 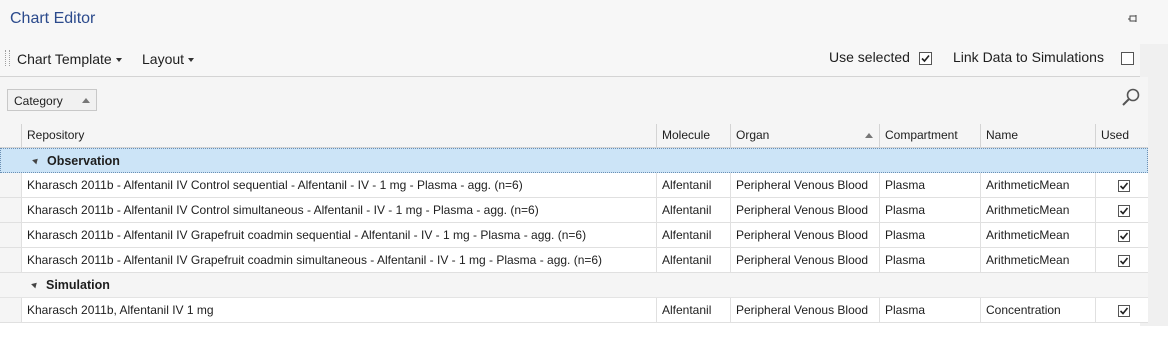 I want to click on group-by-panel: Category, so click(x=574, y=101).